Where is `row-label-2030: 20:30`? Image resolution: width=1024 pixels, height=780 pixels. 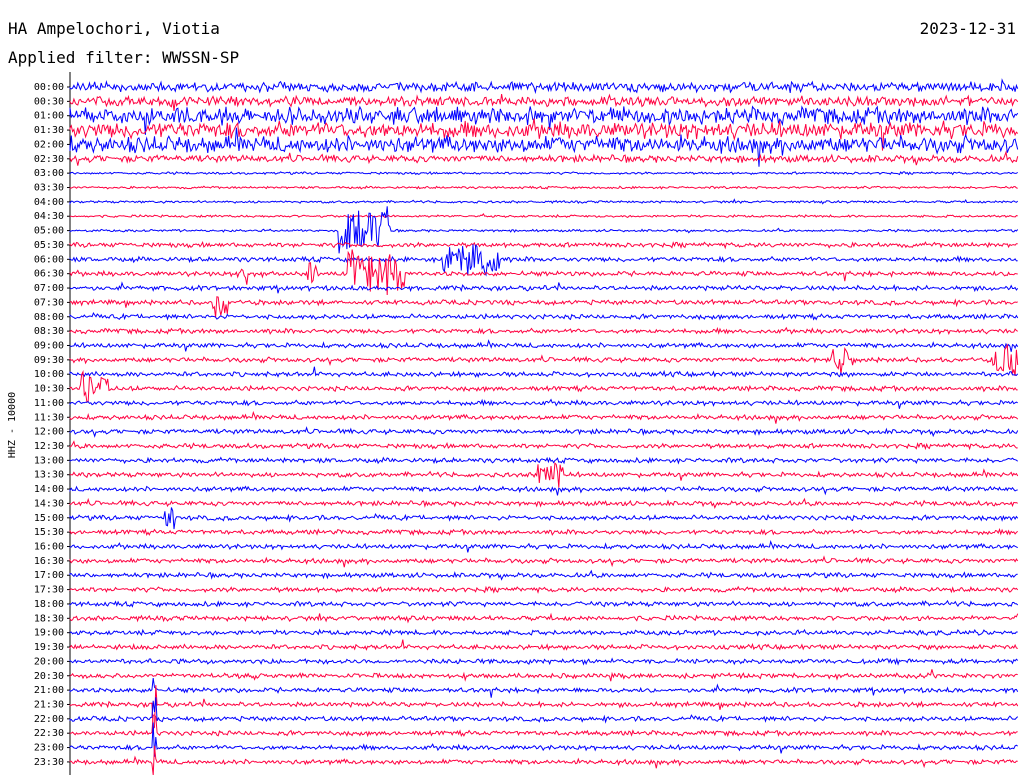 row-label-2030: 20:30 is located at coordinates (49, 676).